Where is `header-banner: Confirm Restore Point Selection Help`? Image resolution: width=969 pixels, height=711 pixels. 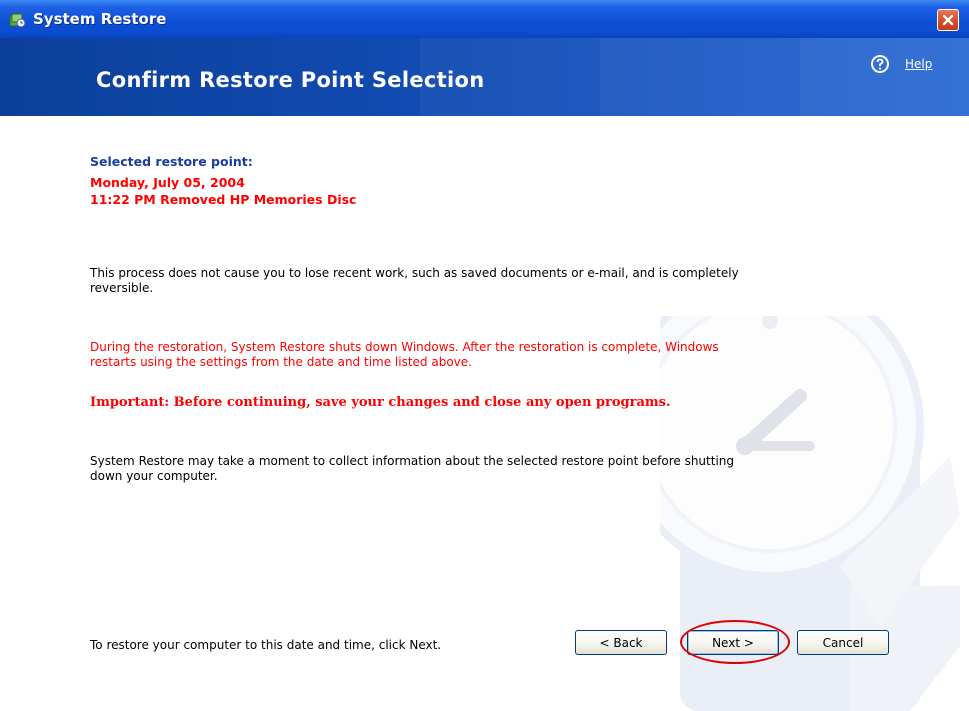 header-banner: Confirm Restore Point Selection Help is located at coordinates (484, 77).